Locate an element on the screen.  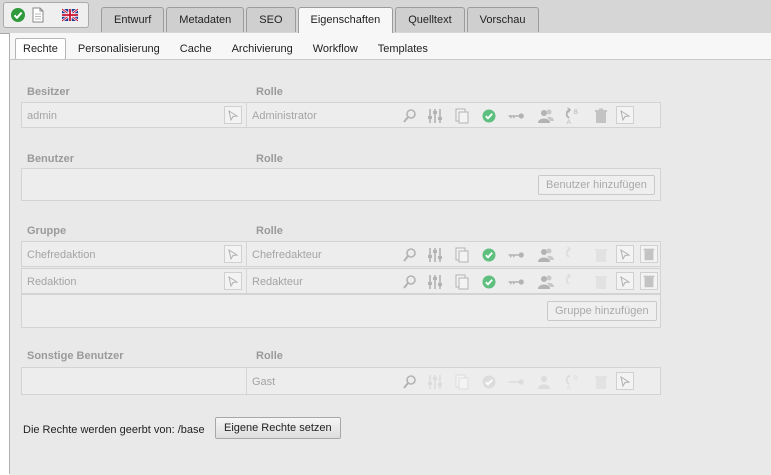
set-own-rights-button: Eigene Rechte setzen is located at coordinates (278, 428).